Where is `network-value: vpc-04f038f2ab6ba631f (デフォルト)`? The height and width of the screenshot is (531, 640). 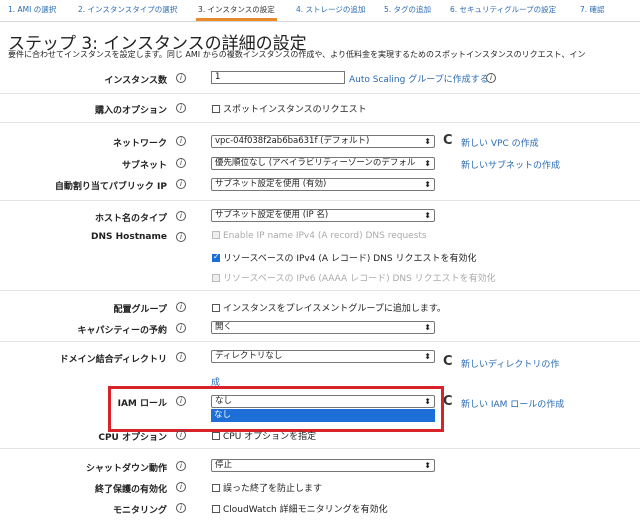
network-value: vpc-04f038f2ab6ba631f (デフォルト) is located at coordinates (292, 141).